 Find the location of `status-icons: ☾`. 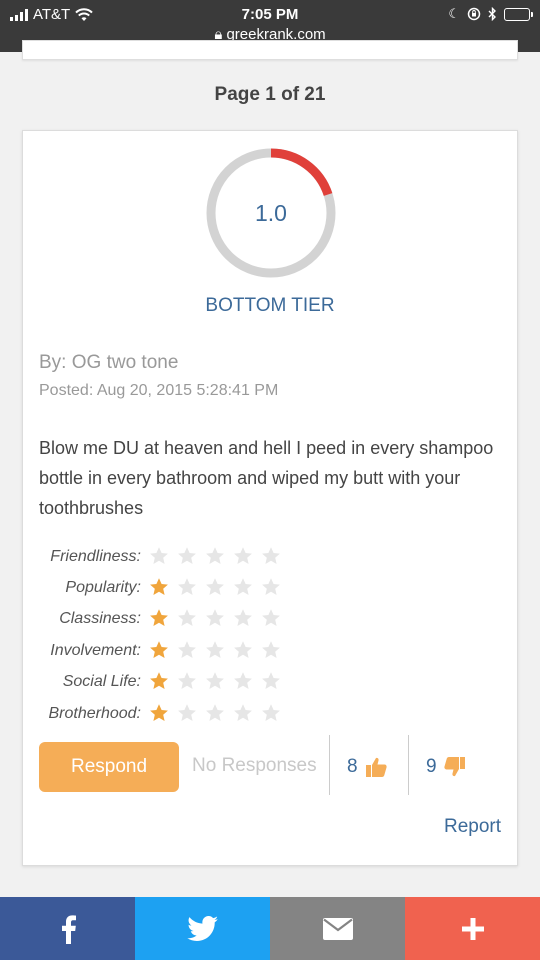

status-icons: ☾ is located at coordinates (490, 14).